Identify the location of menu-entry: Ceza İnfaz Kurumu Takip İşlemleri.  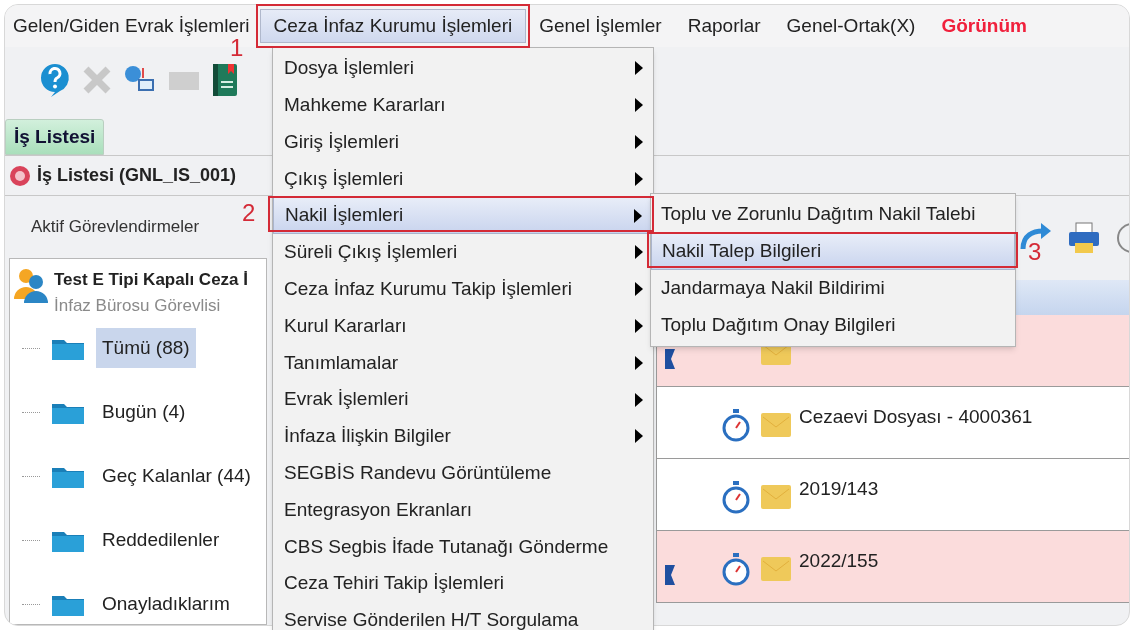
(463, 289).